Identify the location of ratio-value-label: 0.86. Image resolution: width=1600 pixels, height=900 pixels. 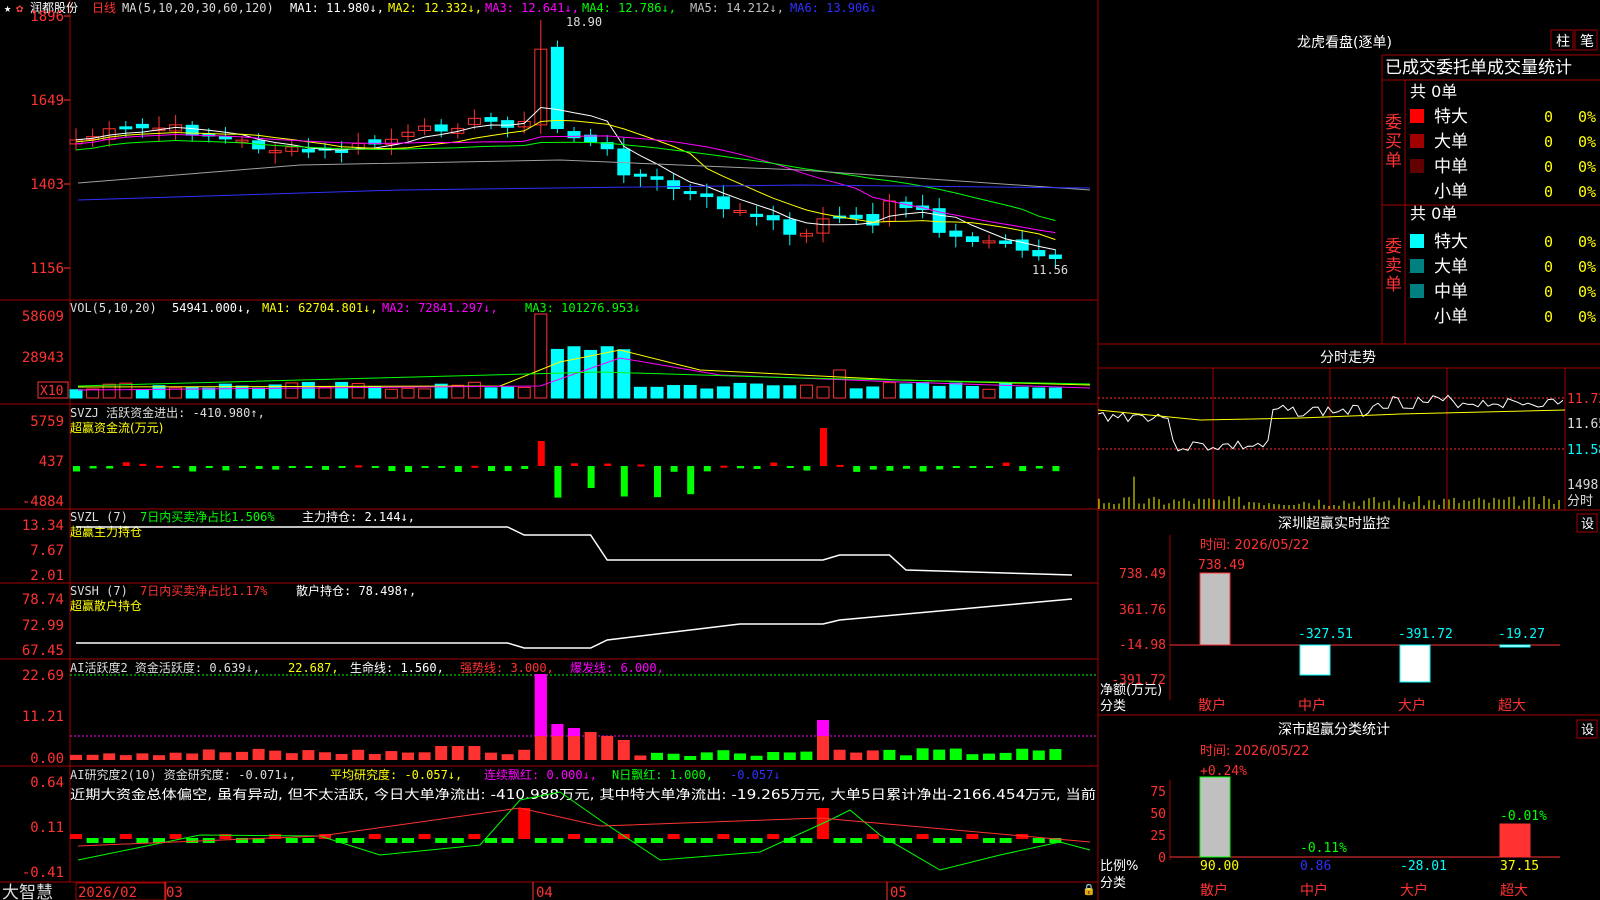
(1315, 866).